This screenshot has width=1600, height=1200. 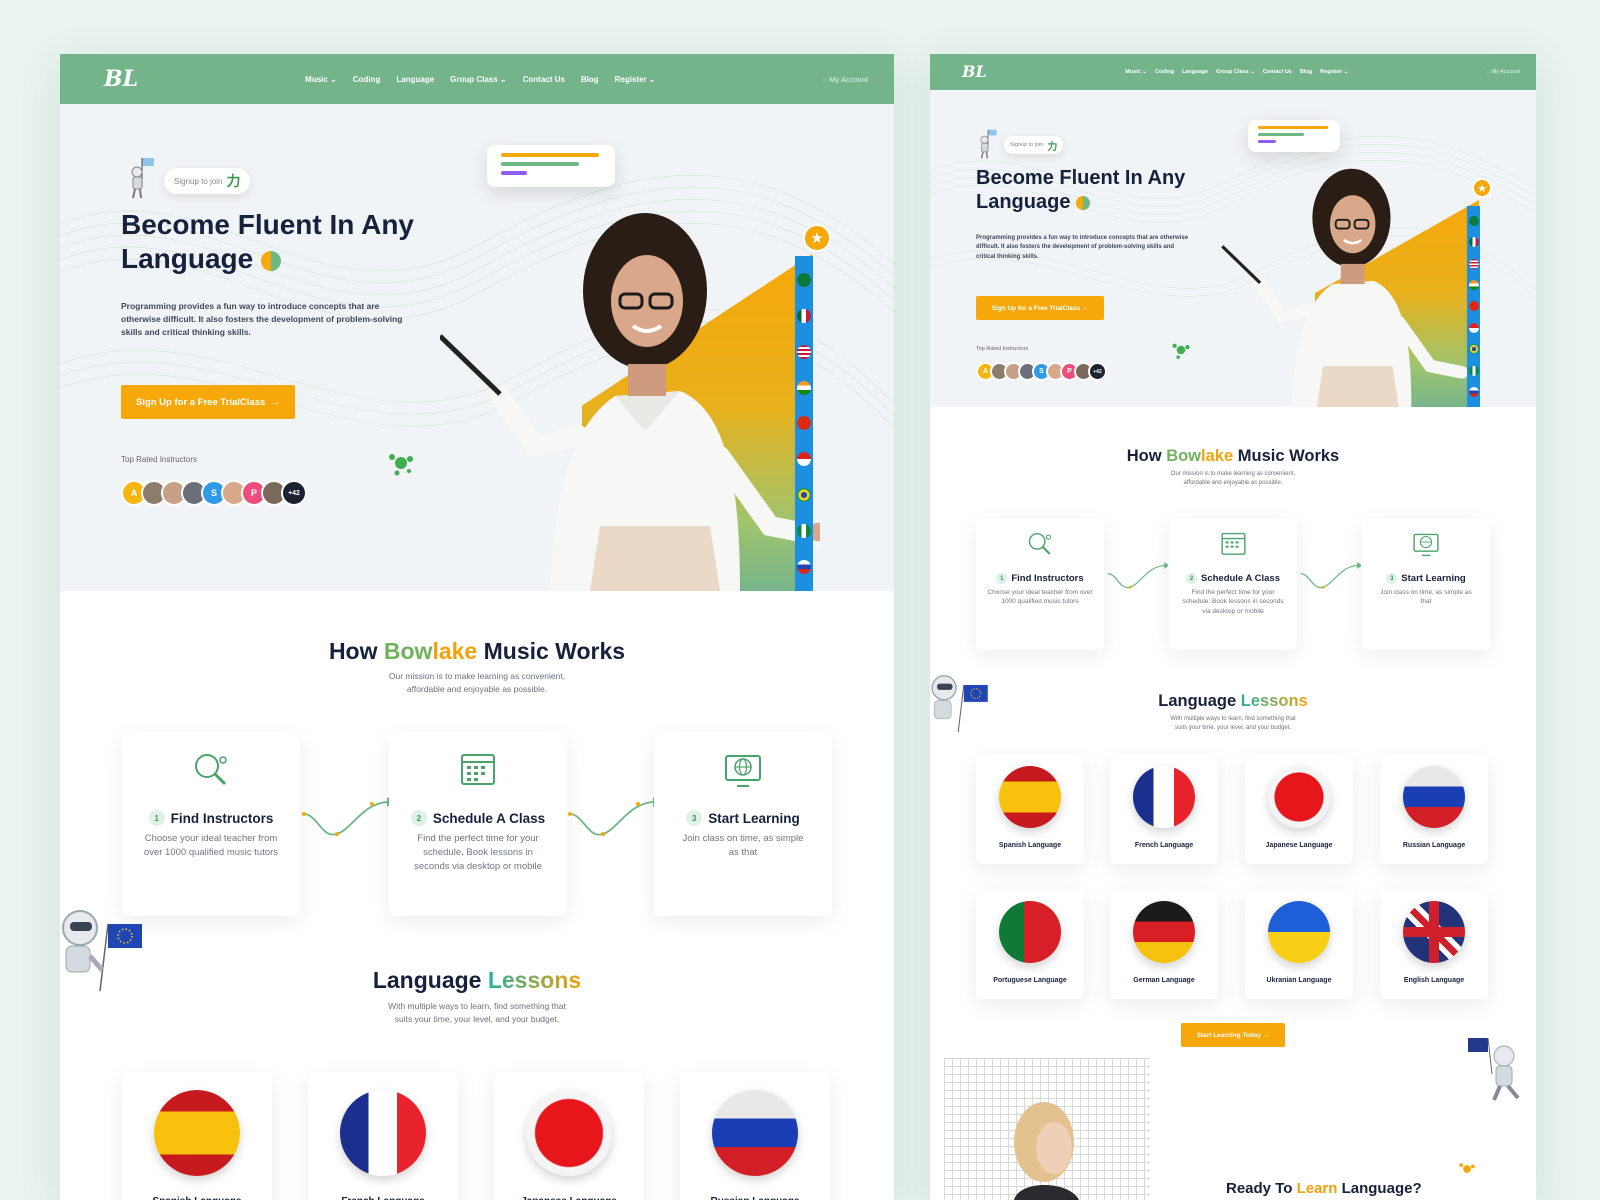 What do you see at coordinates (233, 182) in the screenshot?
I see `signup-pill-char: 力` at bounding box center [233, 182].